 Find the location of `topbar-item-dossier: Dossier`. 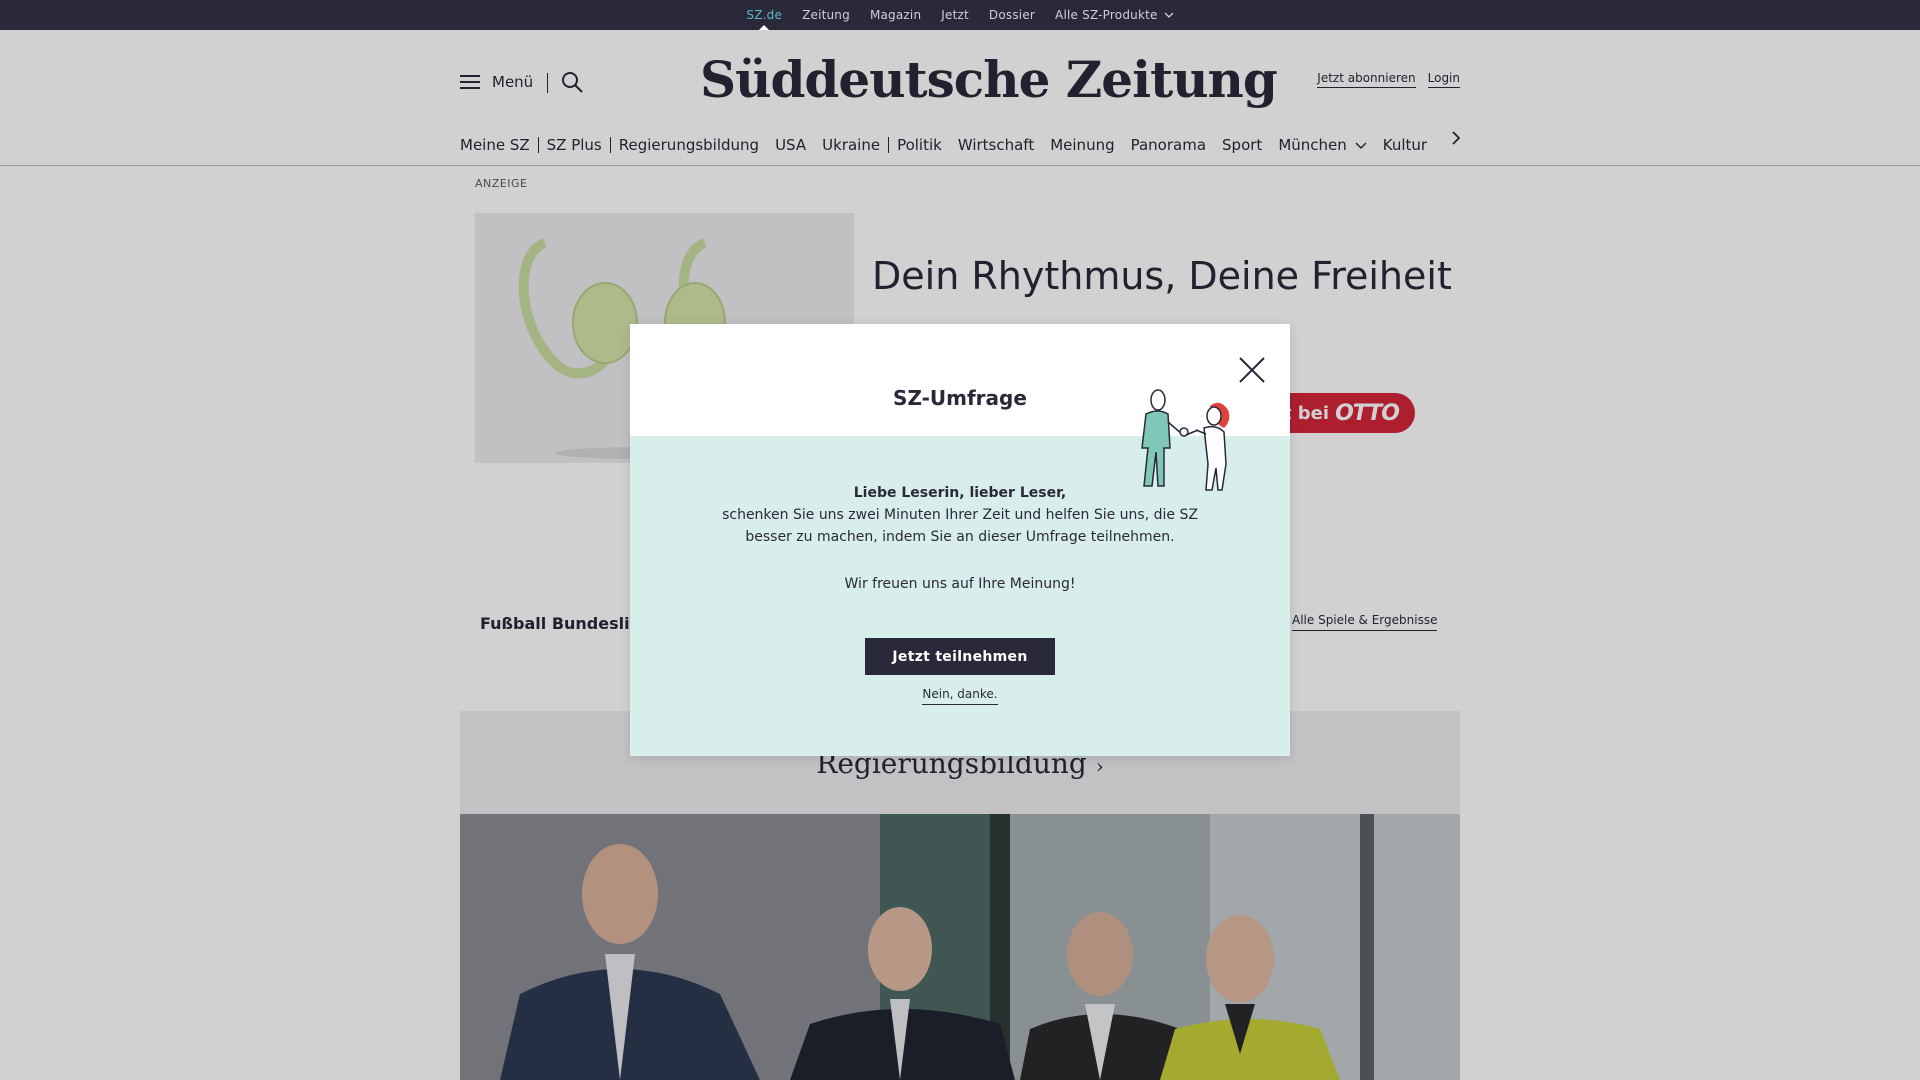

topbar-item-dossier: Dossier is located at coordinates (1012, 15).